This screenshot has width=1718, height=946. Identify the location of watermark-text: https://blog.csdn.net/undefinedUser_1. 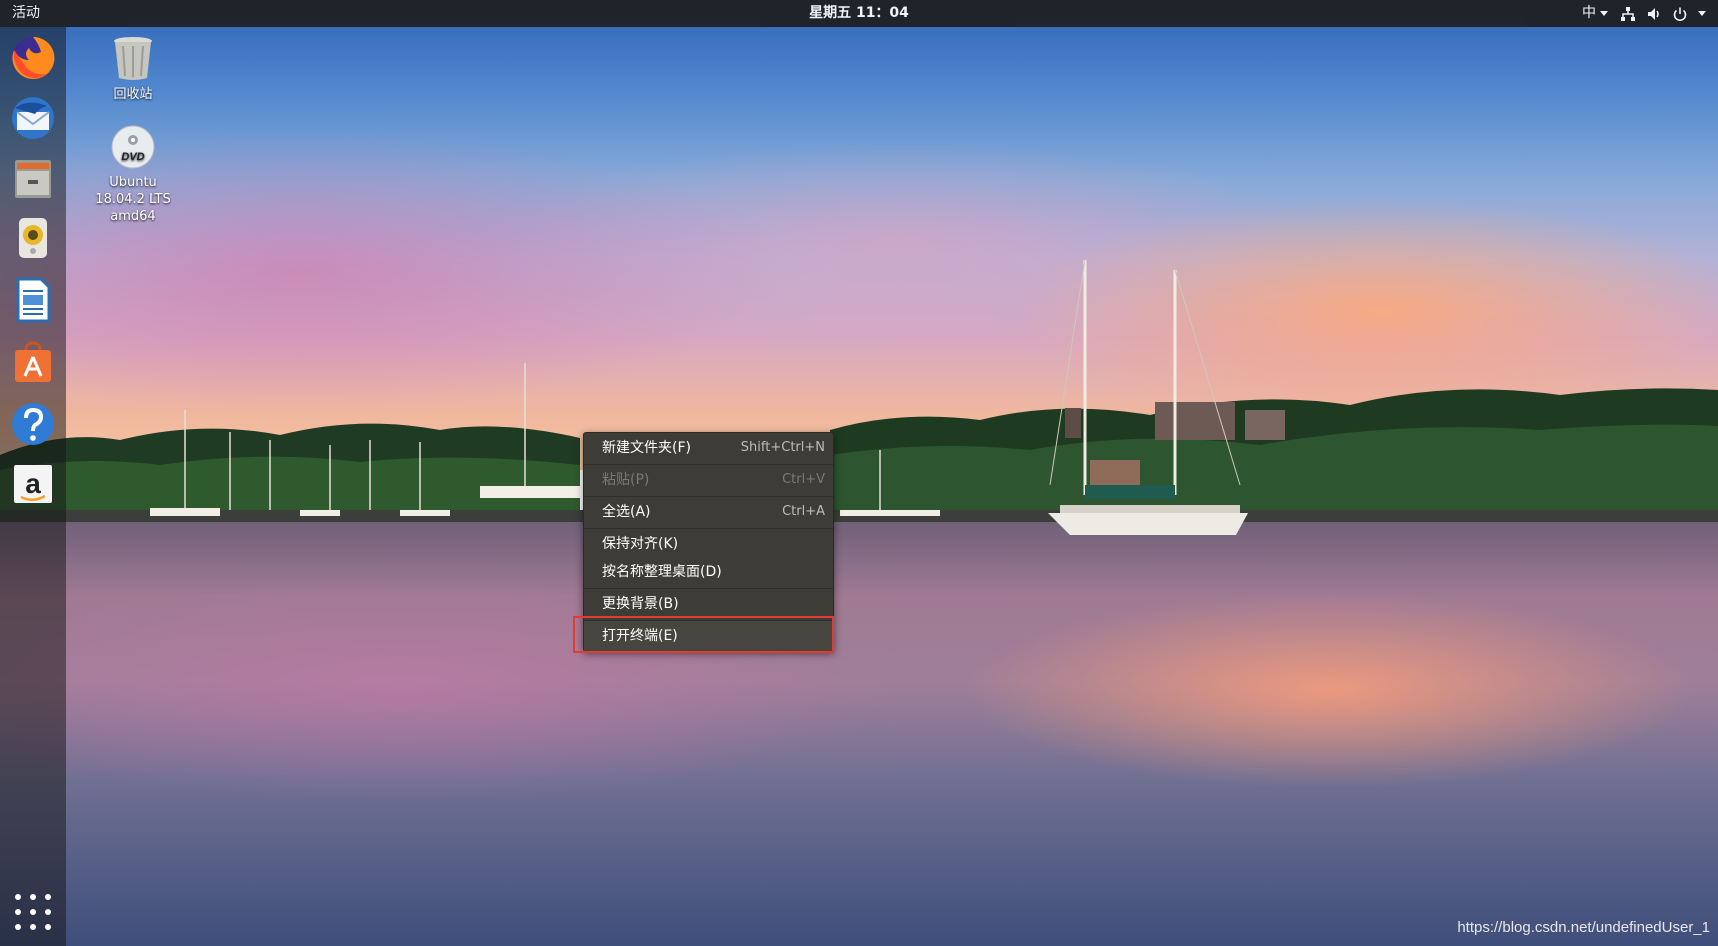
(1583, 927).